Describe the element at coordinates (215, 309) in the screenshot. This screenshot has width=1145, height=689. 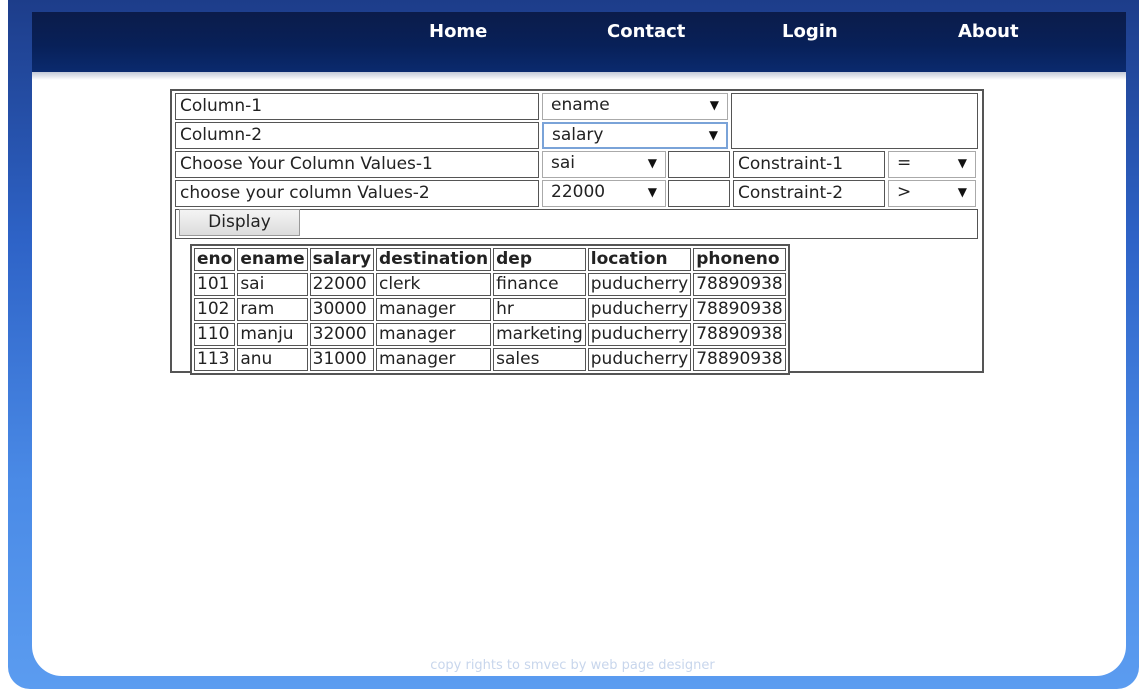
I see `table-cell: 102` at that location.